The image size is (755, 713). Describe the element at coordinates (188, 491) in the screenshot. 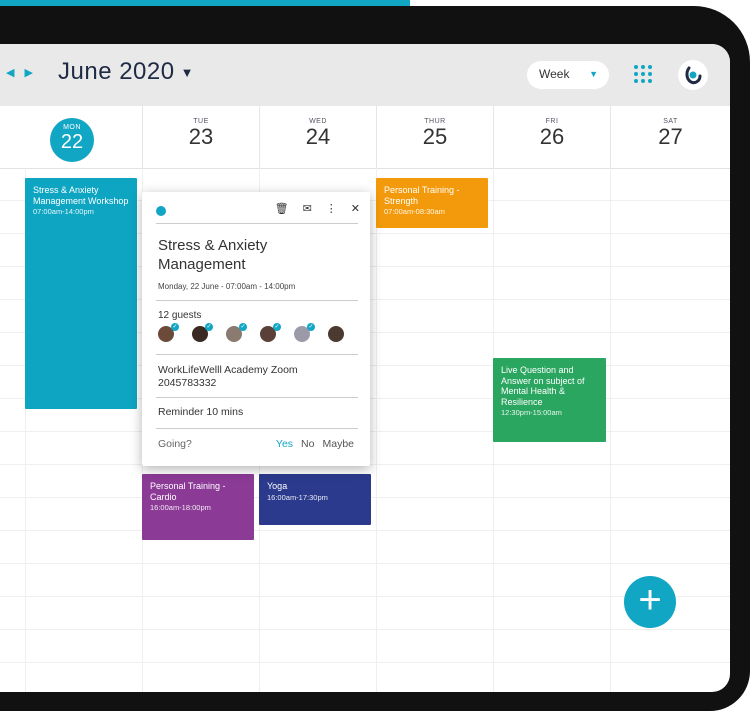

I see `event-title: Personal Training - Cardio` at that location.